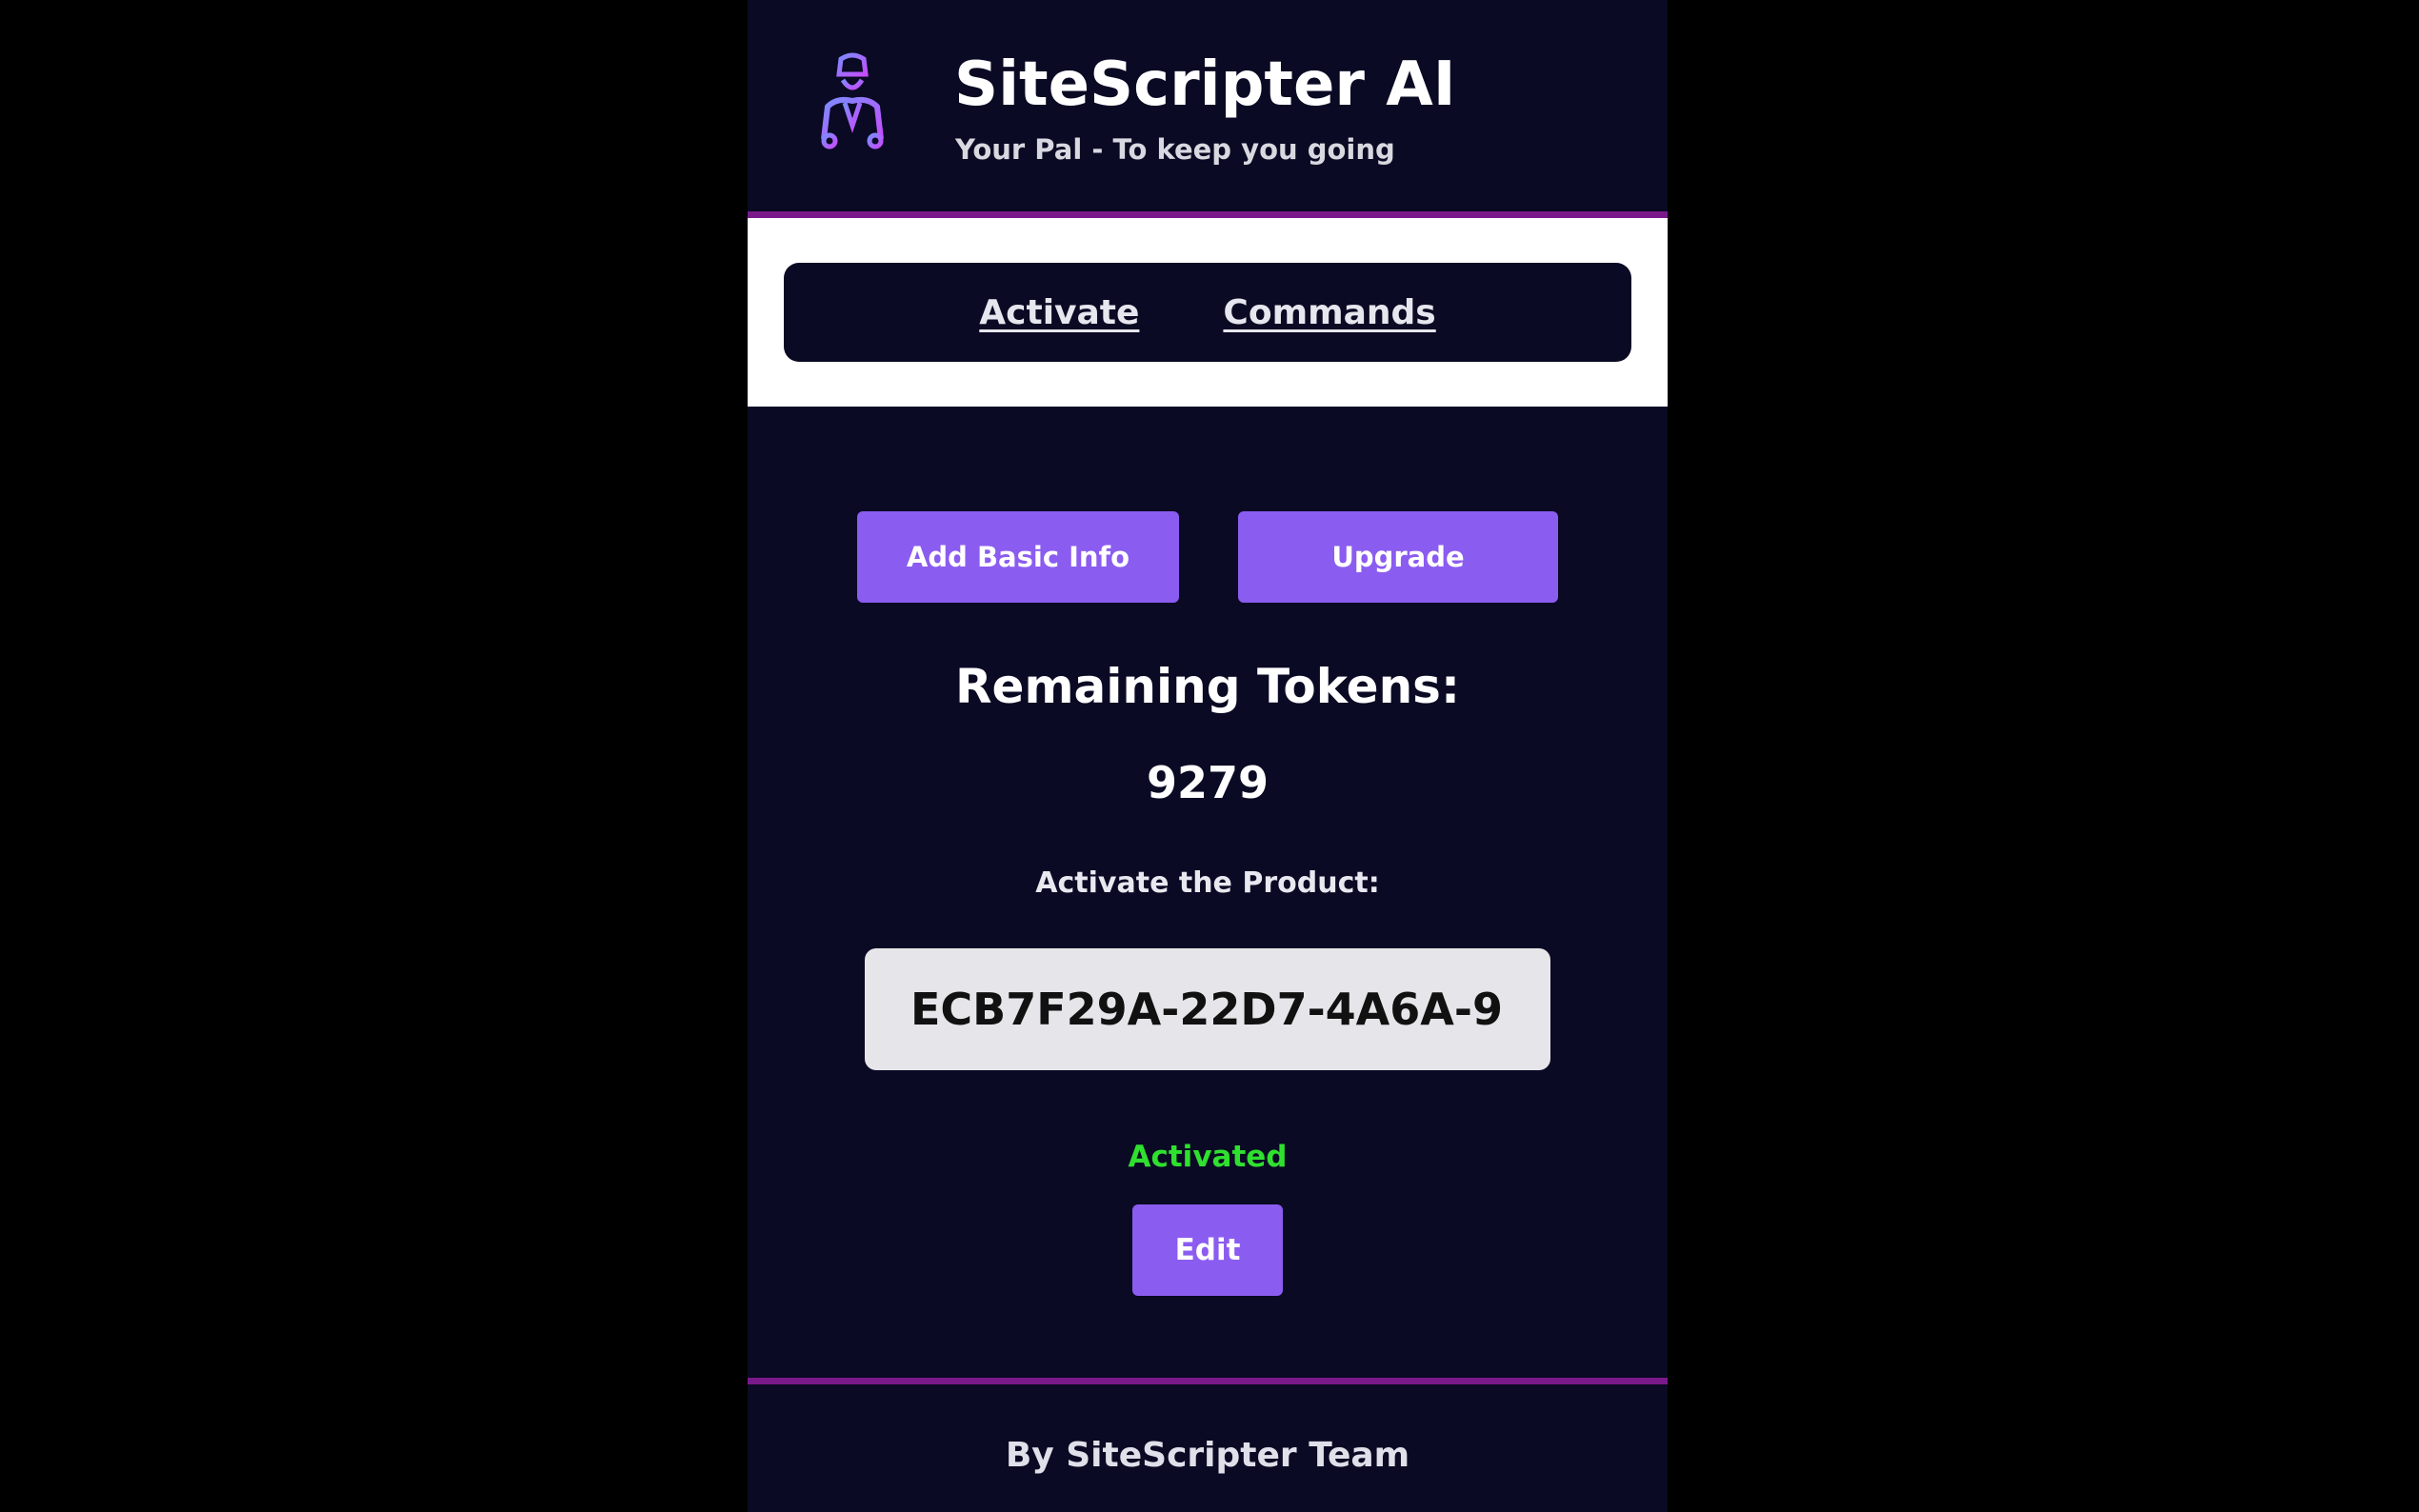 This screenshot has height=1512, width=2419. I want to click on nav-container: Activate Commands, so click(1208, 312).